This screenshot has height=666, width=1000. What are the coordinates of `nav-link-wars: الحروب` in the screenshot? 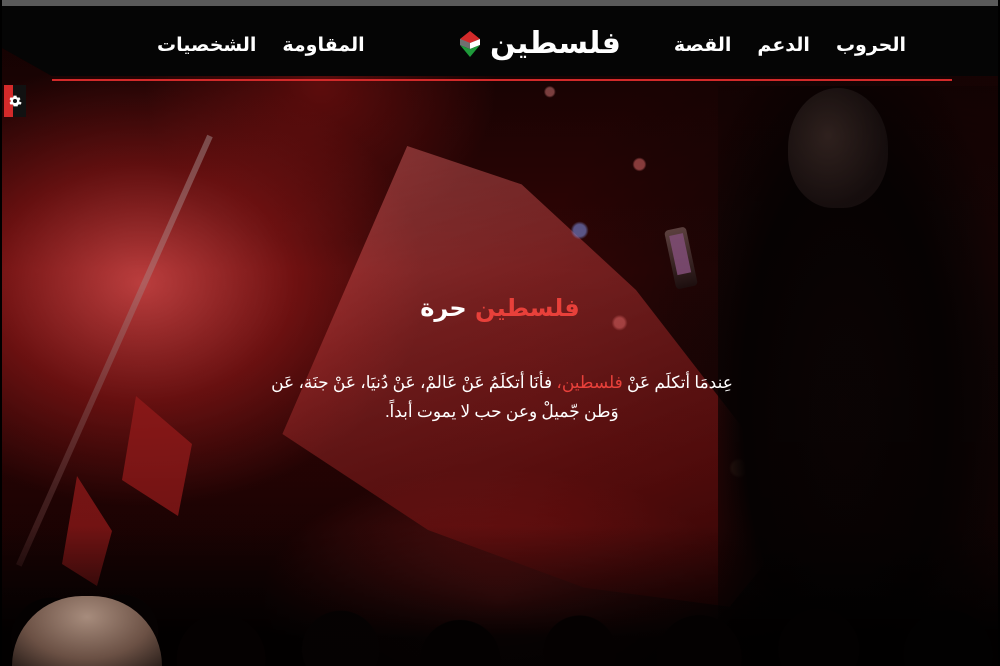 It's located at (871, 45).